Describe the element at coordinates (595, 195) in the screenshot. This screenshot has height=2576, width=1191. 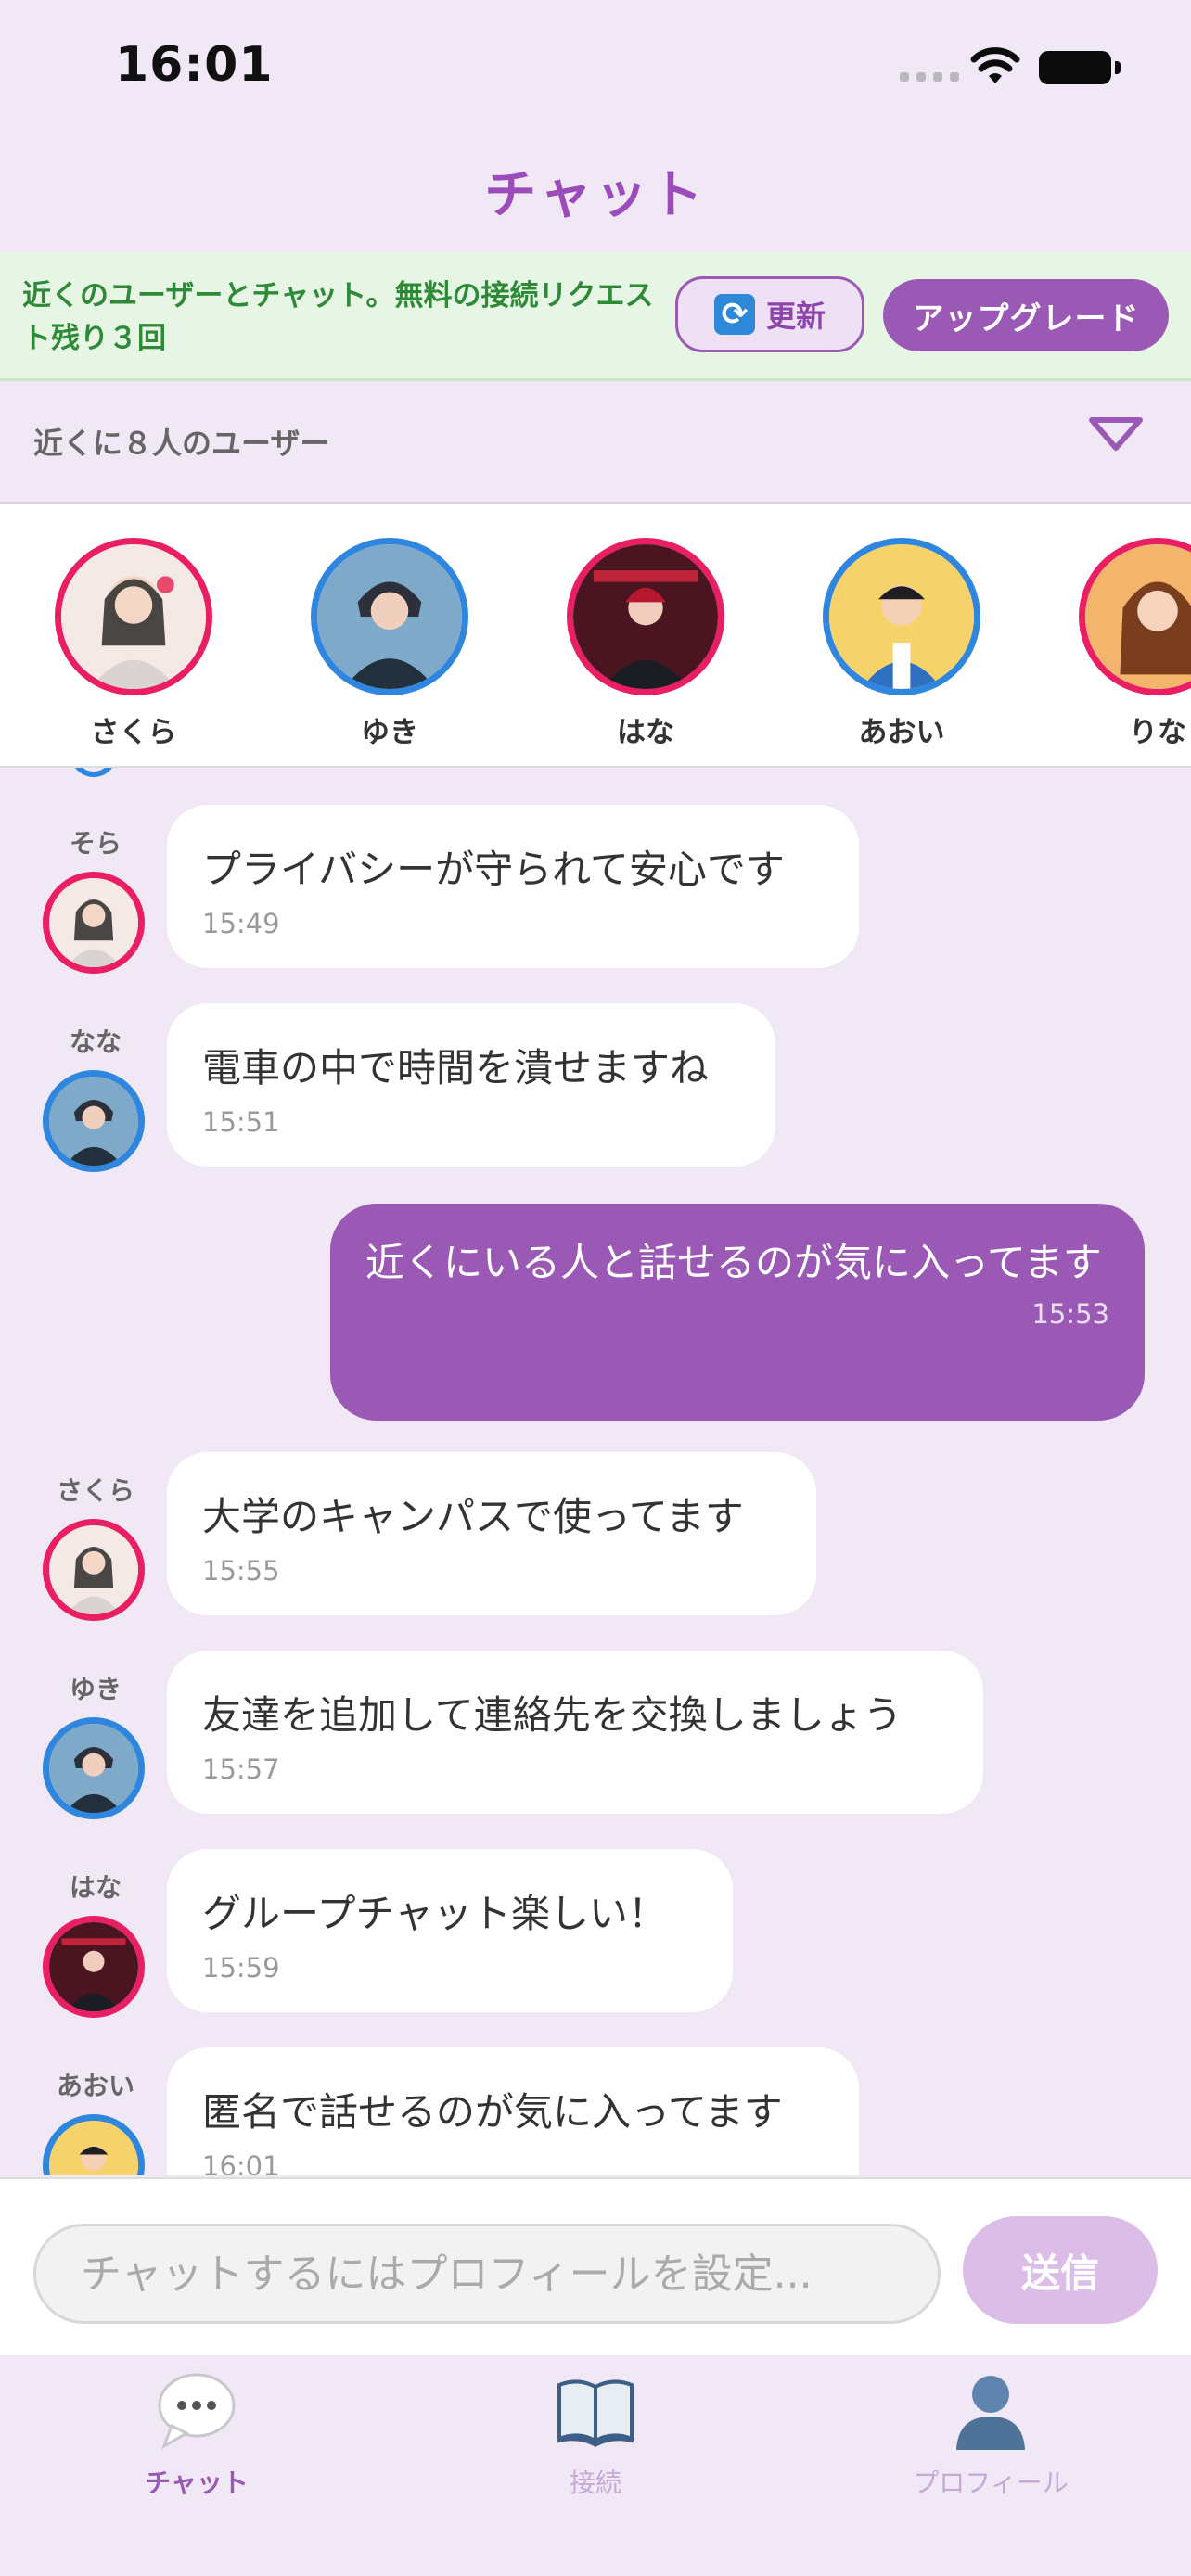
I see `page-title: チャット` at that location.